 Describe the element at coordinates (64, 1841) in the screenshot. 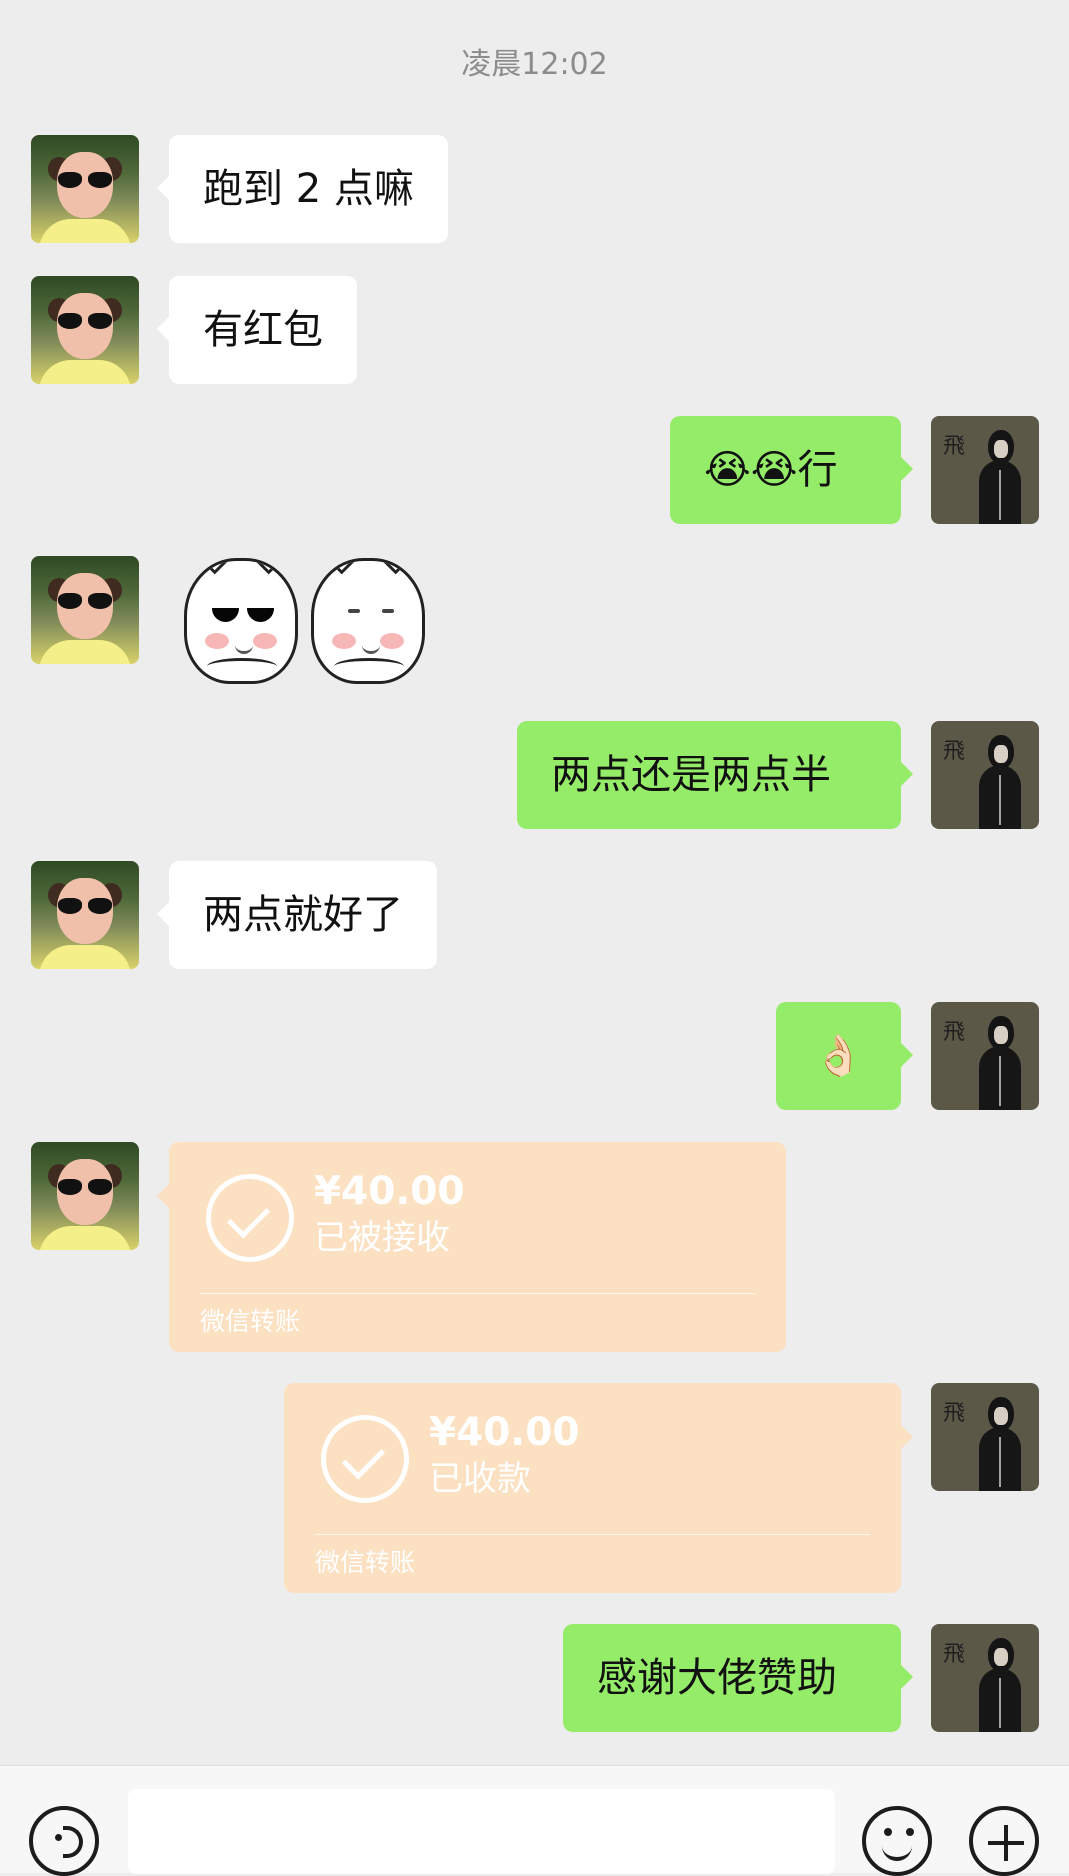

I see `voice-icon` at that location.